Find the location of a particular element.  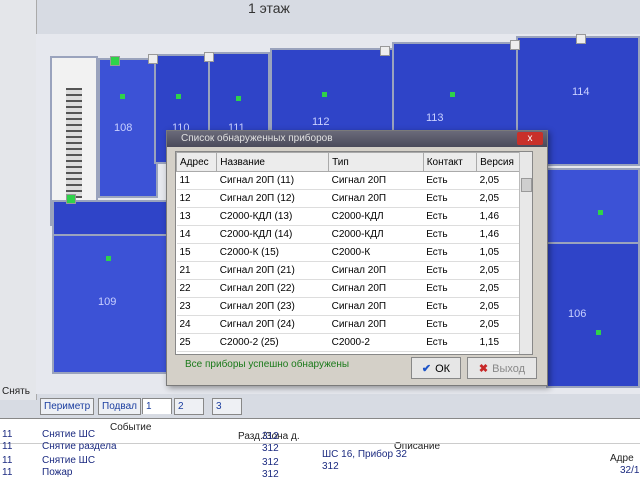

table-row: 13 С2000-КДЛ (13) С2000-КДЛ Есть 1,46 is located at coordinates (354, 216).